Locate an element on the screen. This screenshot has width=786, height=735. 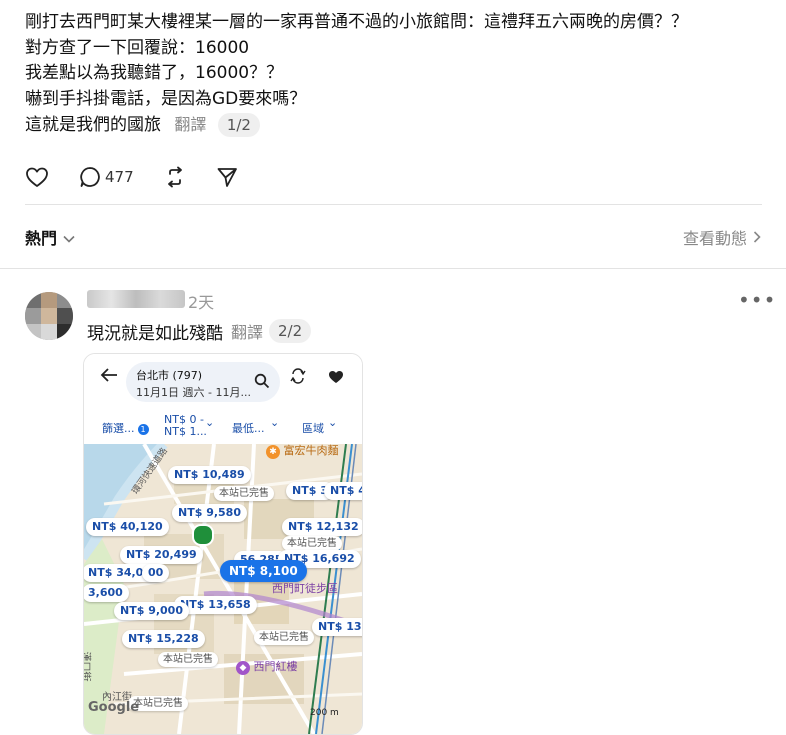
filter-chip: 篩選... 1 is located at coordinates (125, 428).